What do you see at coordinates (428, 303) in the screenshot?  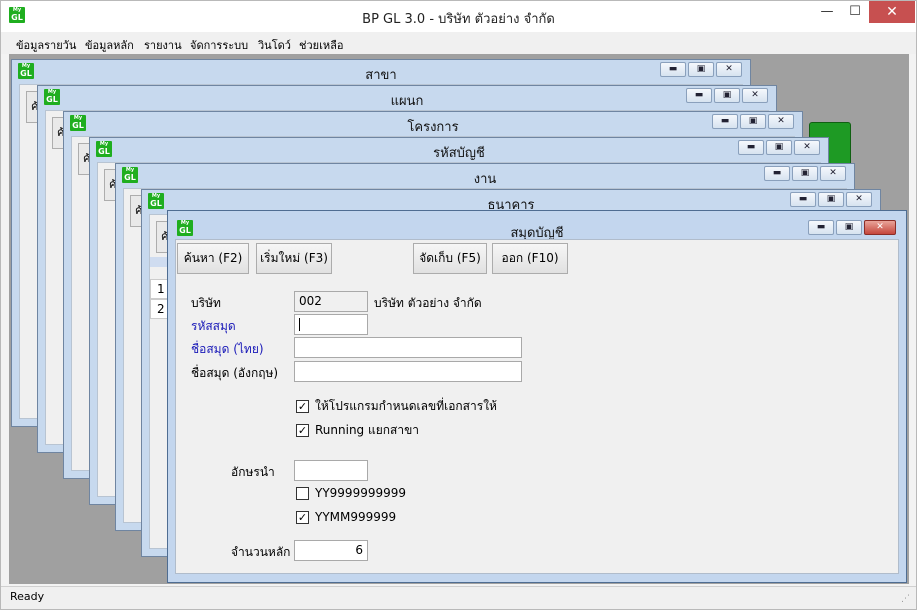 I see `company-name: บริษัท ตัวอย่าง จำกัด` at bounding box center [428, 303].